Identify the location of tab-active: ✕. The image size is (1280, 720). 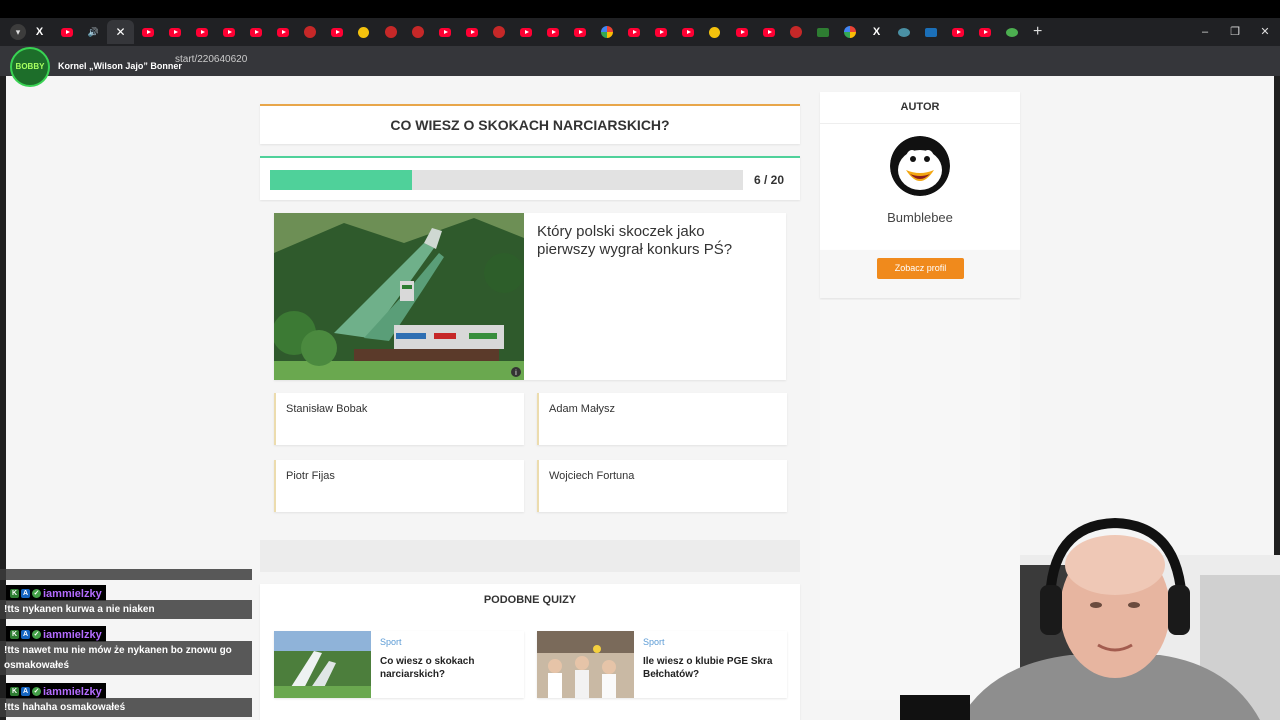
(120, 32).